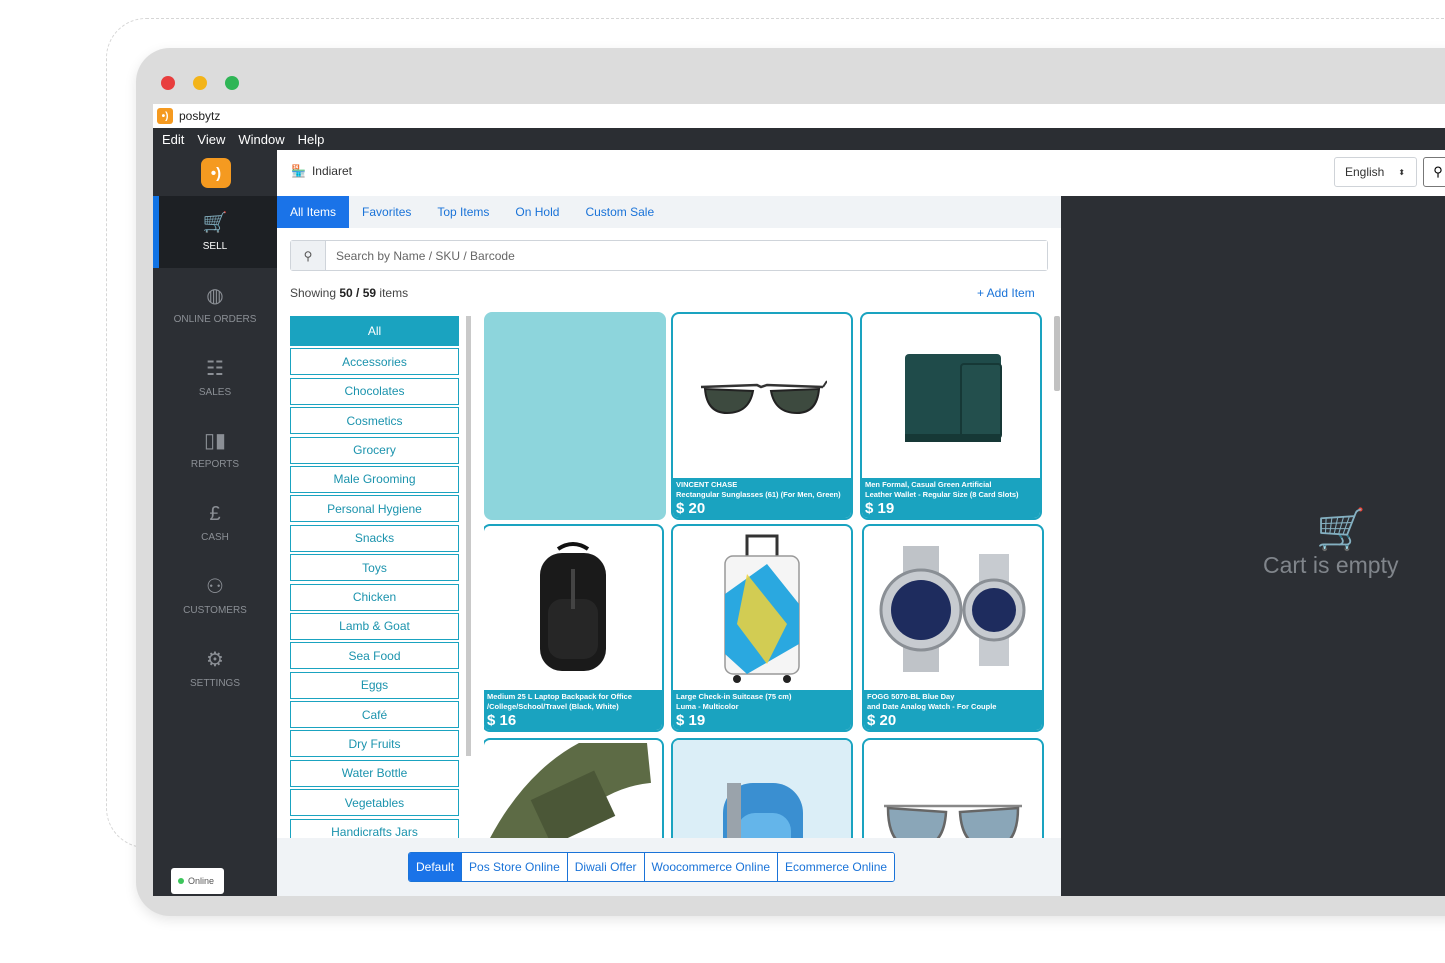 The image size is (1445, 963). I want to click on category-item: All, so click(374, 331).